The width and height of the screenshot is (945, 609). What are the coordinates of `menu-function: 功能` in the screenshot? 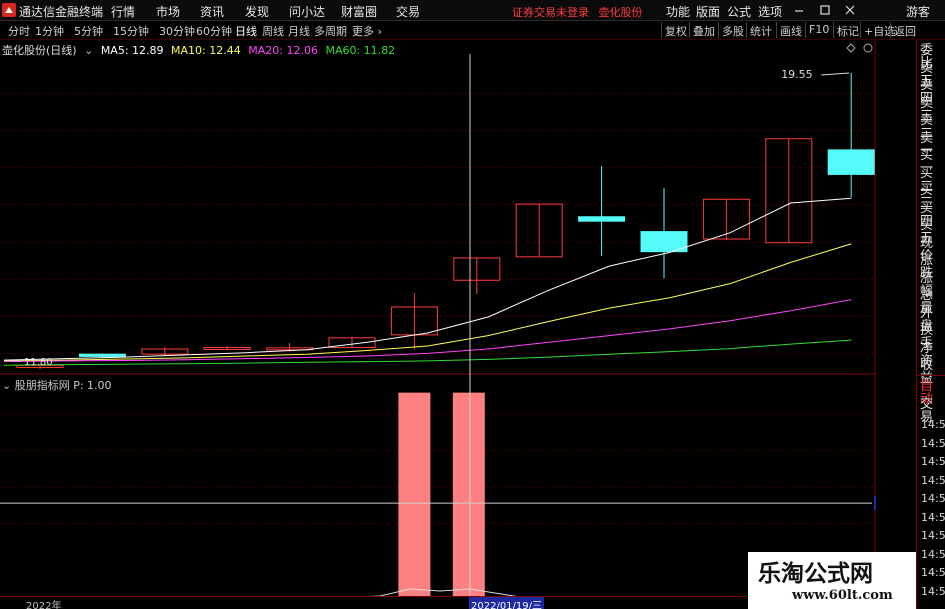 It's located at (678, 11).